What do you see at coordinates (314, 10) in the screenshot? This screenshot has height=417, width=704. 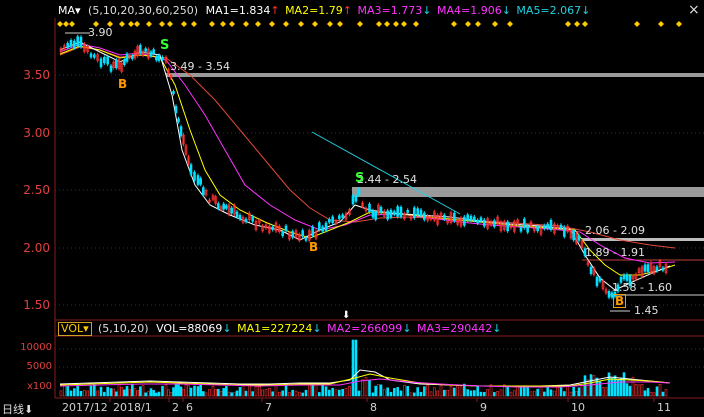 I see `ma2-value: MA2=1.79` at bounding box center [314, 10].